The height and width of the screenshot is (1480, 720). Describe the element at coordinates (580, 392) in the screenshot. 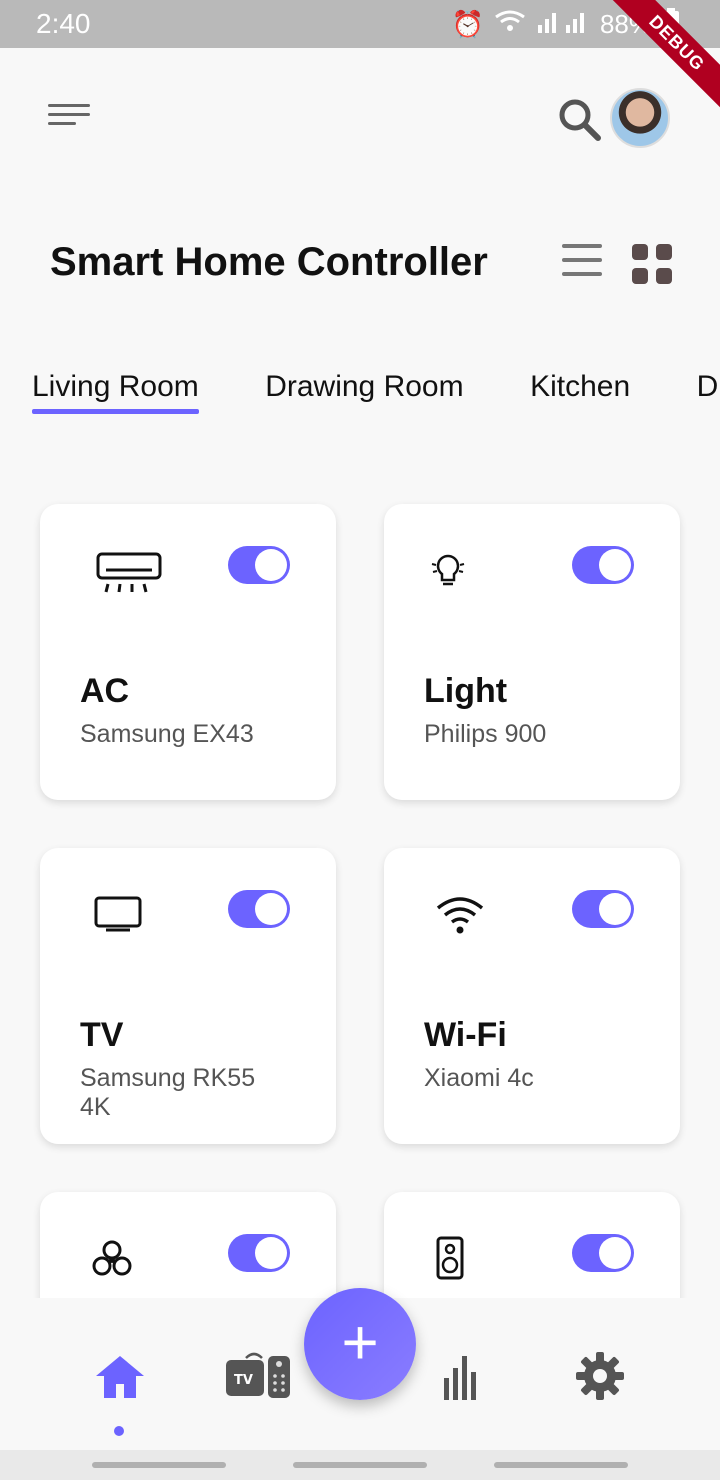

I see `tab-kitchen: Kitchen` at that location.